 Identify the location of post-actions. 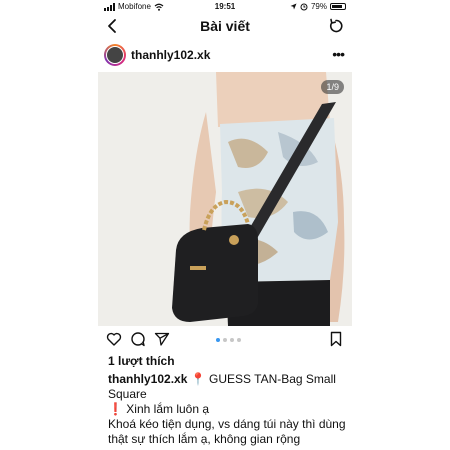
(225, 339).